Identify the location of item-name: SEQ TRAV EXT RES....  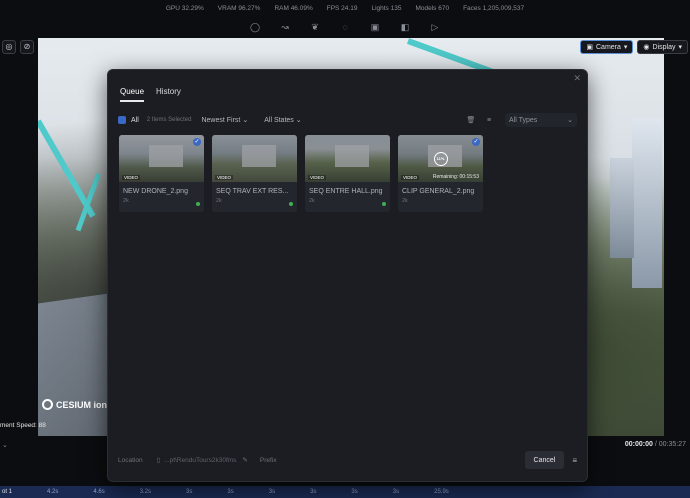
(252, 191).